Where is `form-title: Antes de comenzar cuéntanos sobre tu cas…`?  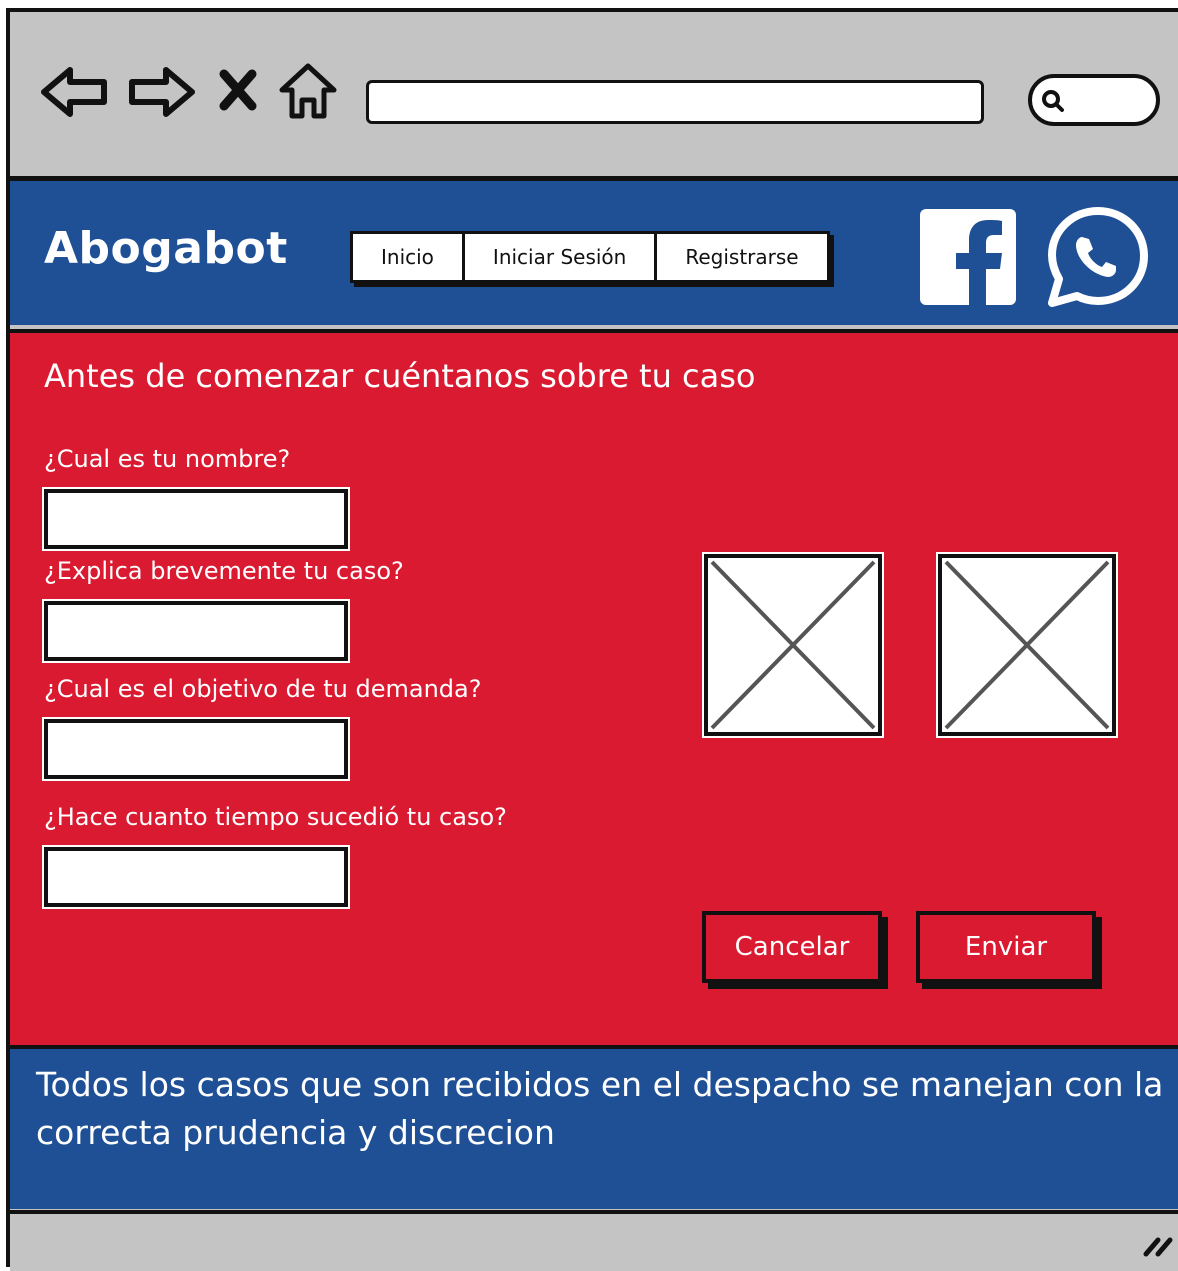
form-title: Antes de comenzar cuéntanos sobre tu cas… is located at coordinates (400, 376).